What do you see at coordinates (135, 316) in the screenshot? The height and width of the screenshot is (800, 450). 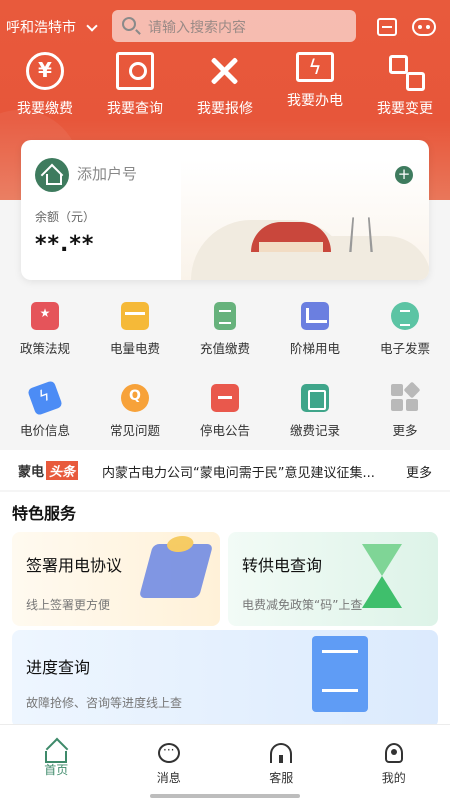 I see `bill-icon` at bounding box center [135, 316].